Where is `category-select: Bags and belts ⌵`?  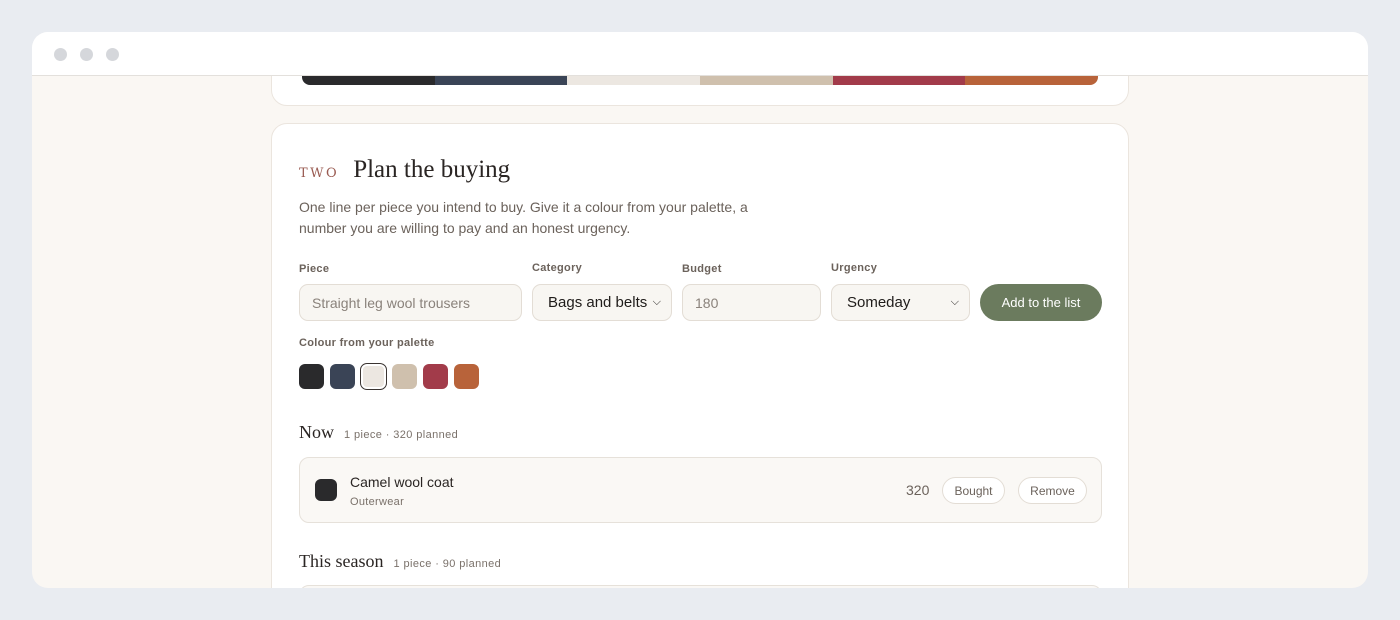
category-select: Bags and belts ⌵ is located at coordinates (602, 302).